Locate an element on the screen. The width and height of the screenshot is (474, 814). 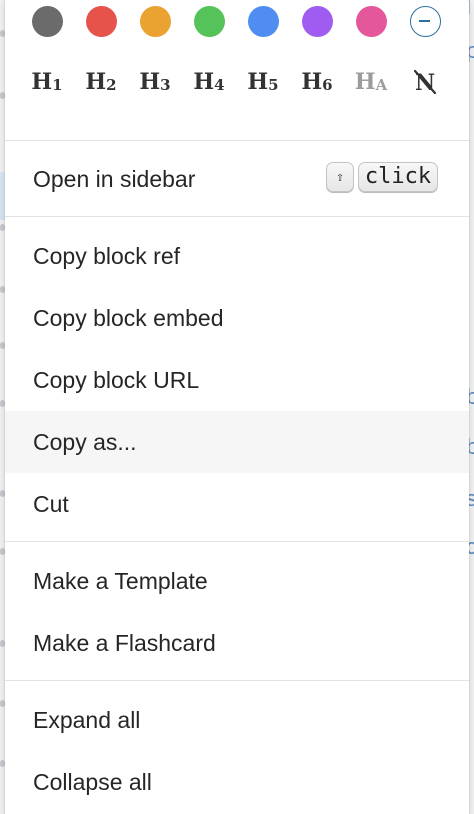
heading-level: 6 is located at coordinates (327, 85).